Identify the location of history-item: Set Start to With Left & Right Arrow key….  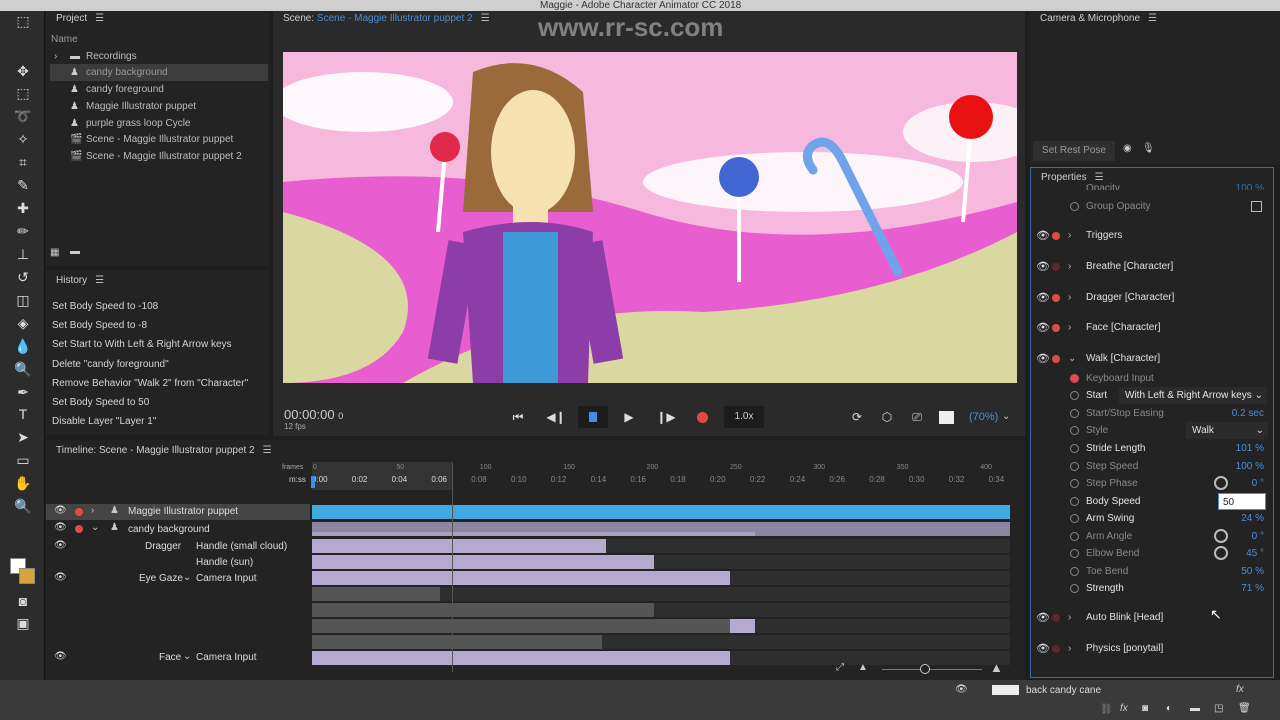
(142, 344).